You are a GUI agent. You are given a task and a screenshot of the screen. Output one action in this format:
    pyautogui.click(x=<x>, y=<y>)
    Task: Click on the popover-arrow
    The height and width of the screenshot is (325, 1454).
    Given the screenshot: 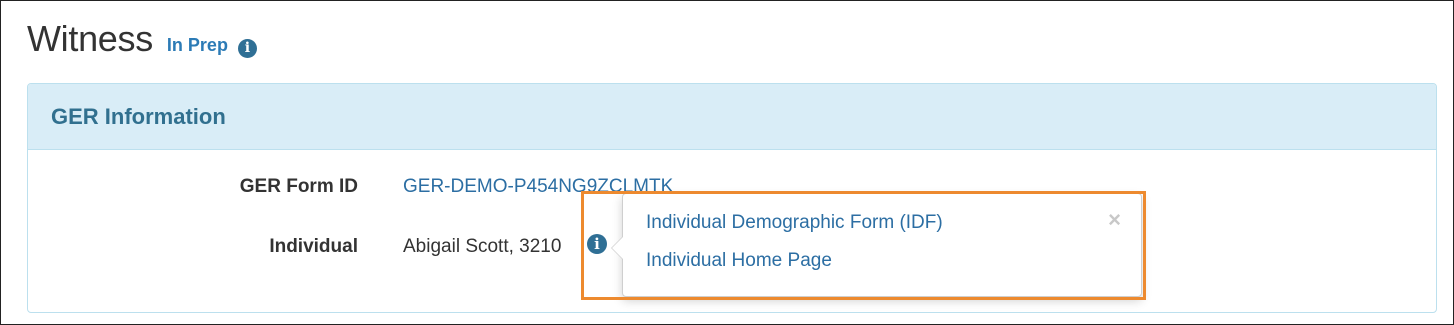 What is the action you would take?
    pyautogui.click(x=617, y=248)
    